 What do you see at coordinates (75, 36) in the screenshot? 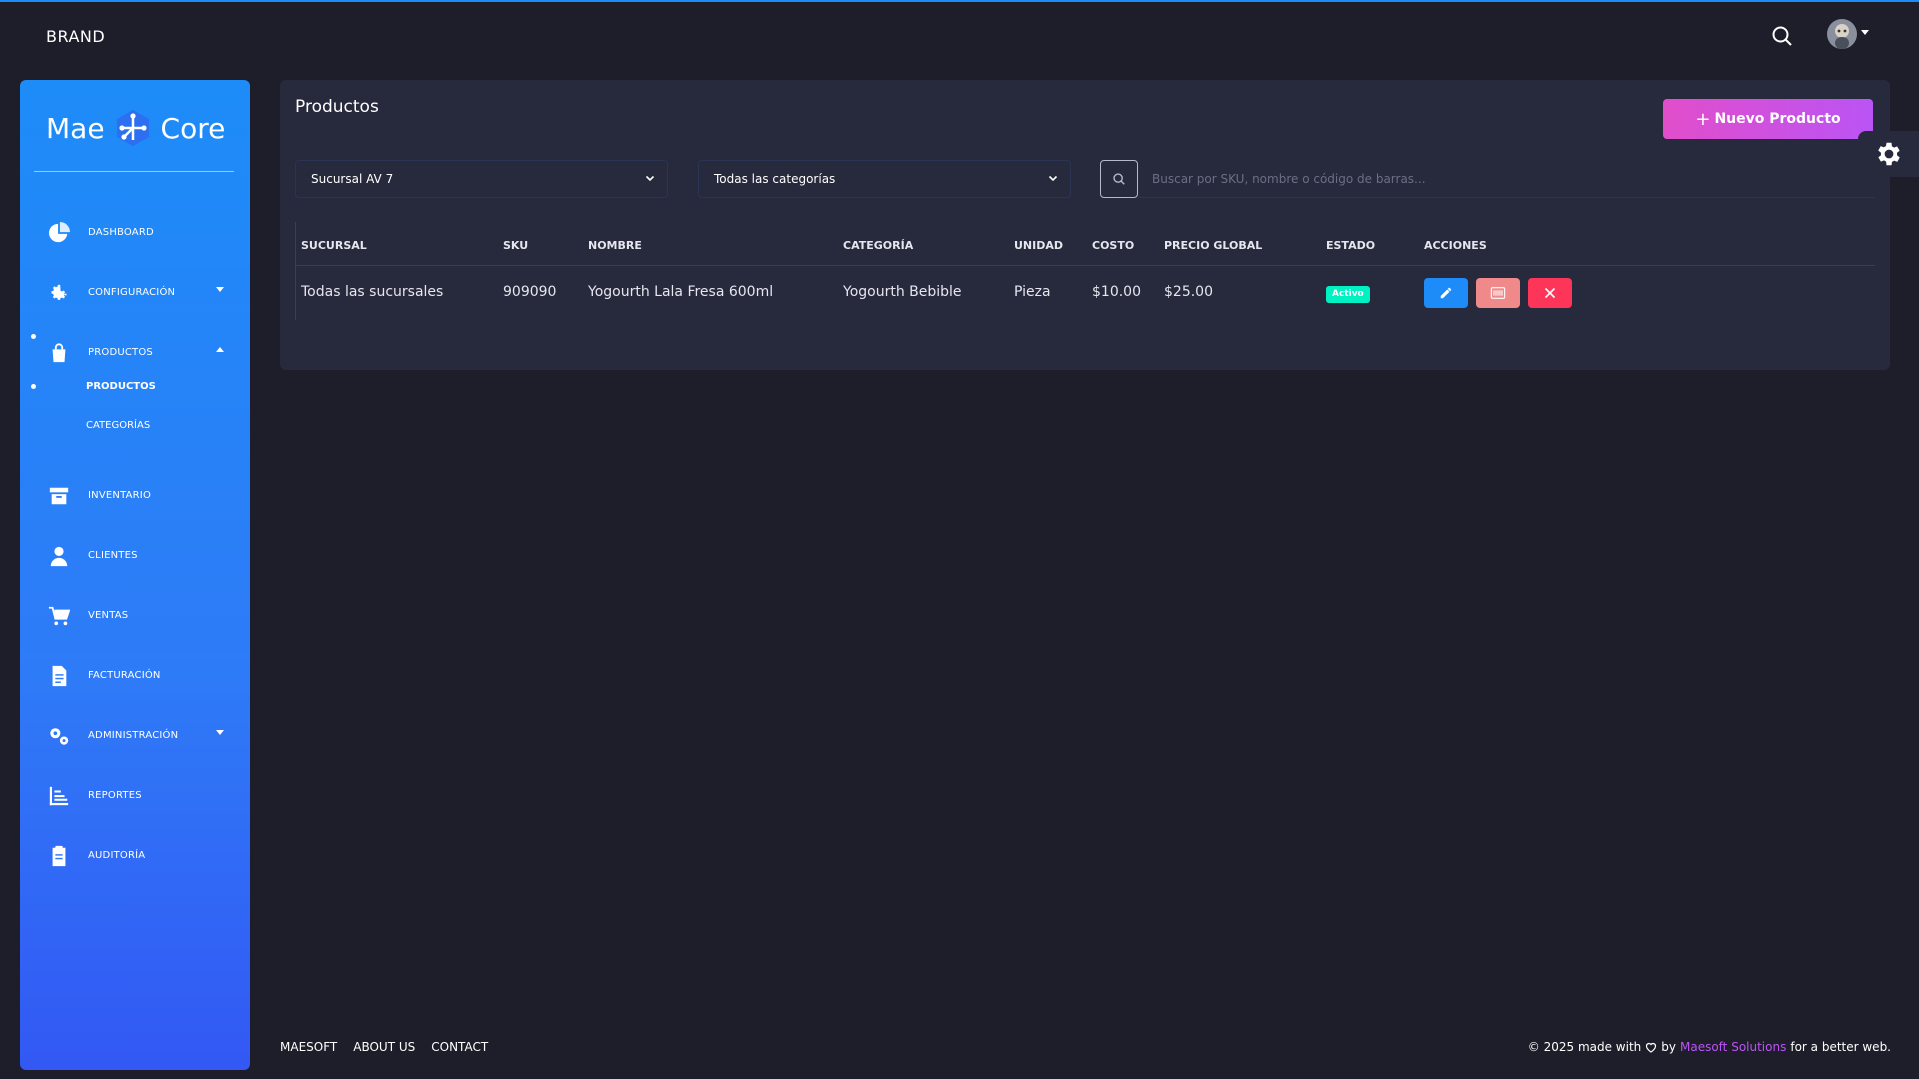
I see `navbar-brand: BRAND` at bounding box center [75, 36].